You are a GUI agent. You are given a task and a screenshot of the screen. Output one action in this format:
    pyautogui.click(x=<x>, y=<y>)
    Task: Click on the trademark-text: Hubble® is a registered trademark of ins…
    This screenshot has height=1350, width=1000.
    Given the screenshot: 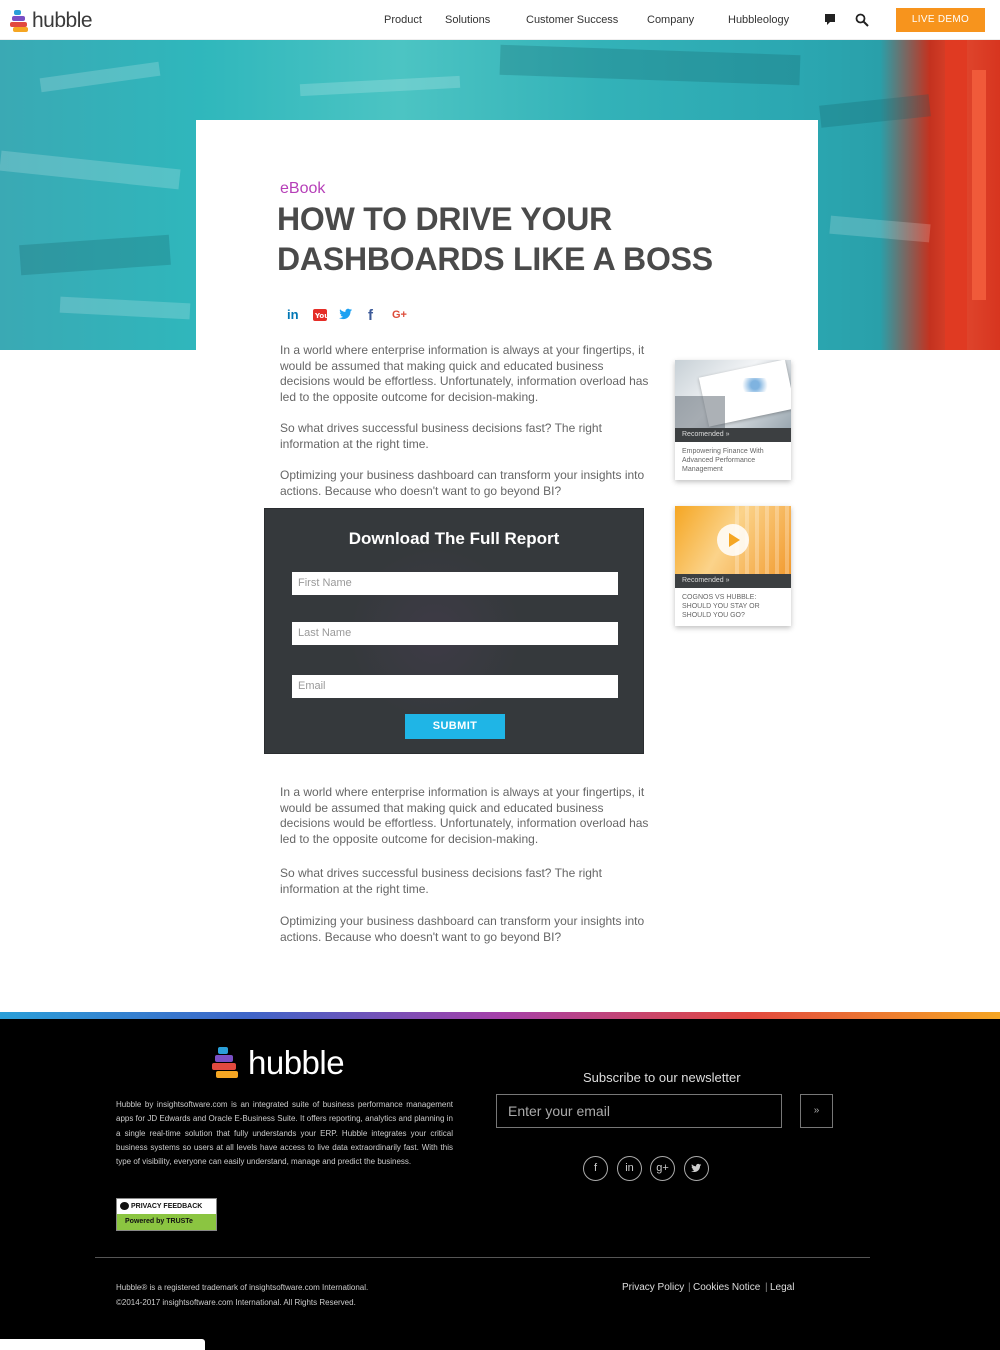 What is the action you would take?
    pyautogui.click(x=242, y=1287)
    